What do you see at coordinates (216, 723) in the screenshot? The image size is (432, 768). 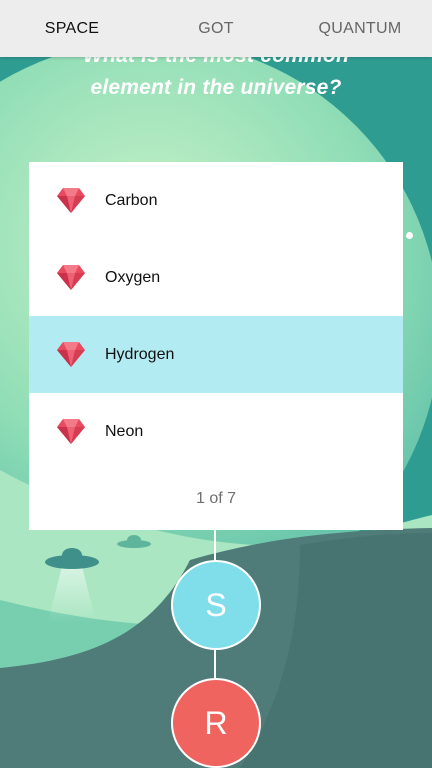 I see `r-button: R` at bounding box center [216, 723].